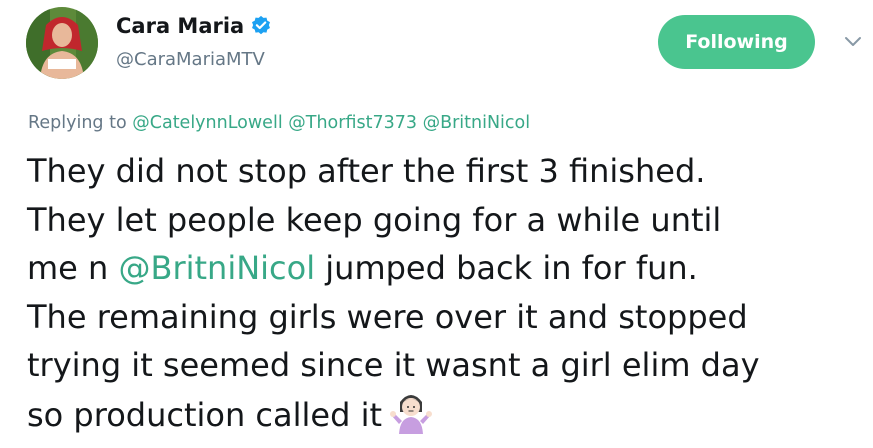  I want to click on person-shrugging-emoji, so click(411, 414).